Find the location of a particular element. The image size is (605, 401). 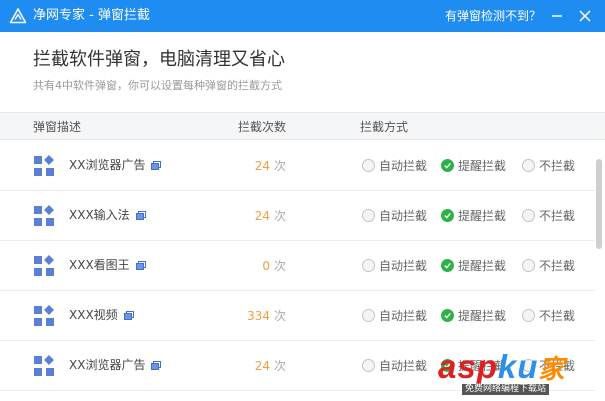

watermark-subtitle: 免费网络编程下载站 is located at coordinates (506, 389).